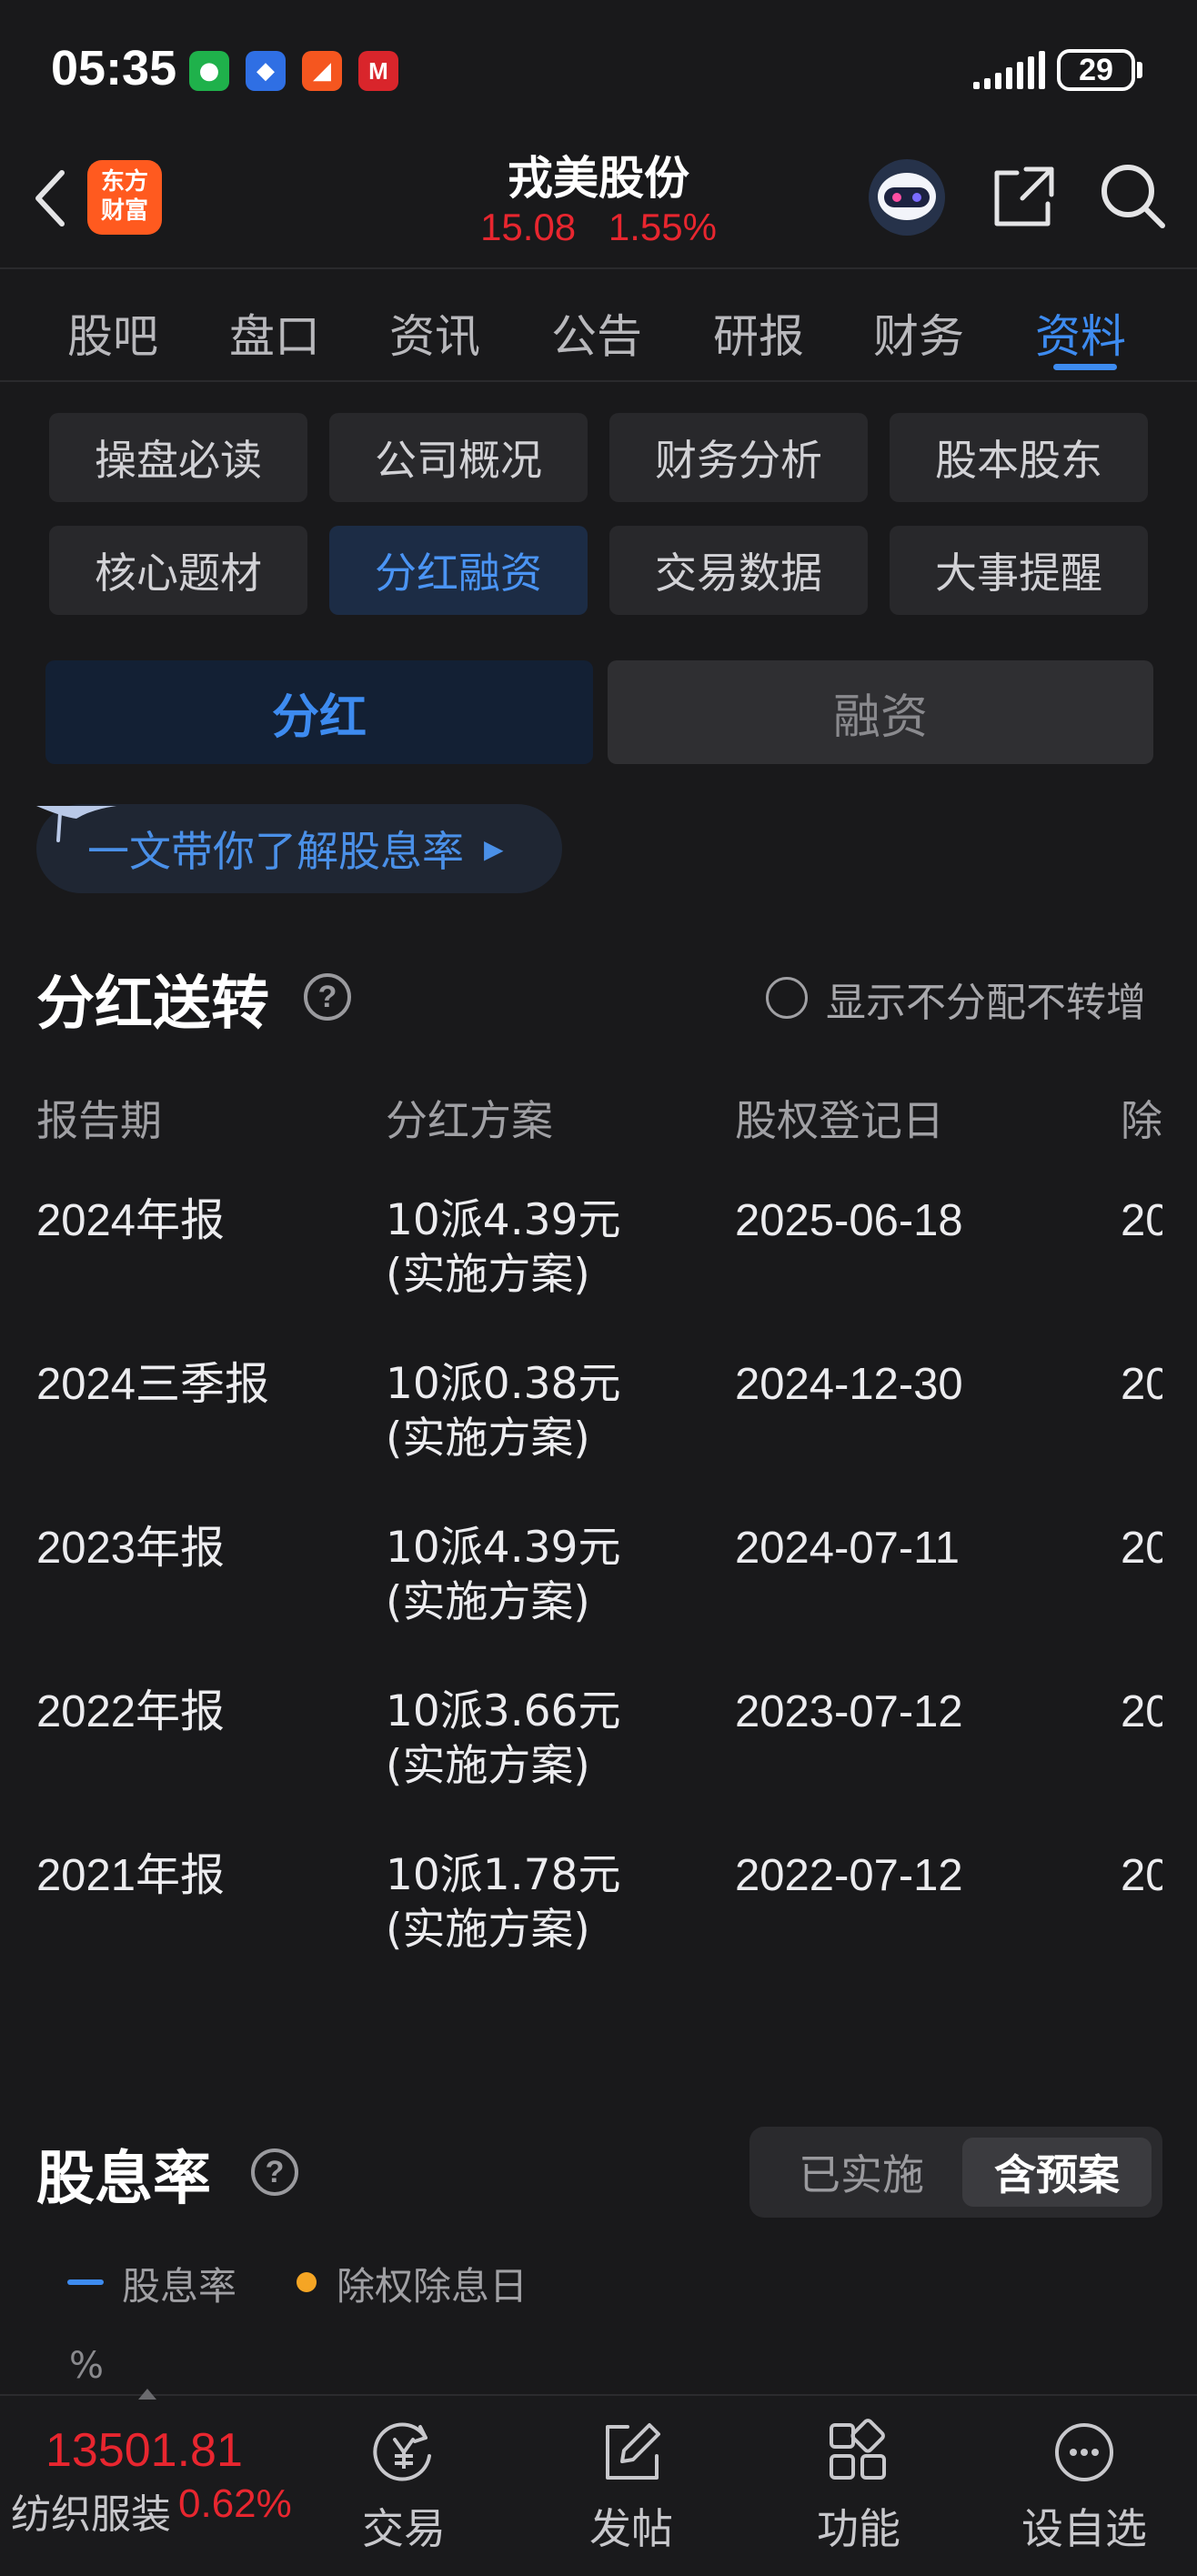  What do you see at coordinates (787, 998) in the screenshot?
I see `radio-unchecked-icon` at bounding box center [787, 998].